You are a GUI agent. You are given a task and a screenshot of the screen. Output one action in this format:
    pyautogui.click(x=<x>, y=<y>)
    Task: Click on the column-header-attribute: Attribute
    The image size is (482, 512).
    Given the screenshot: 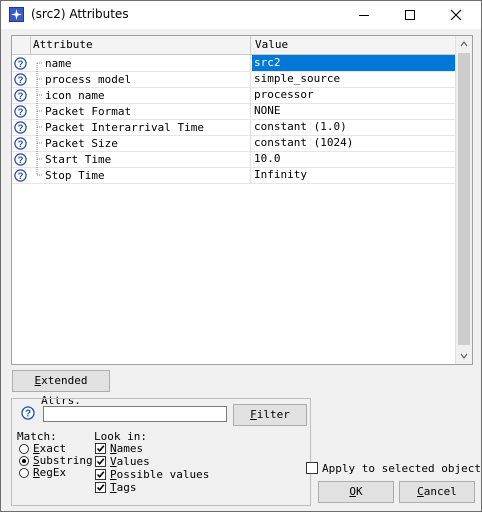 What is the action you would take?
    pyautogui.click(x=63, y=44)
    